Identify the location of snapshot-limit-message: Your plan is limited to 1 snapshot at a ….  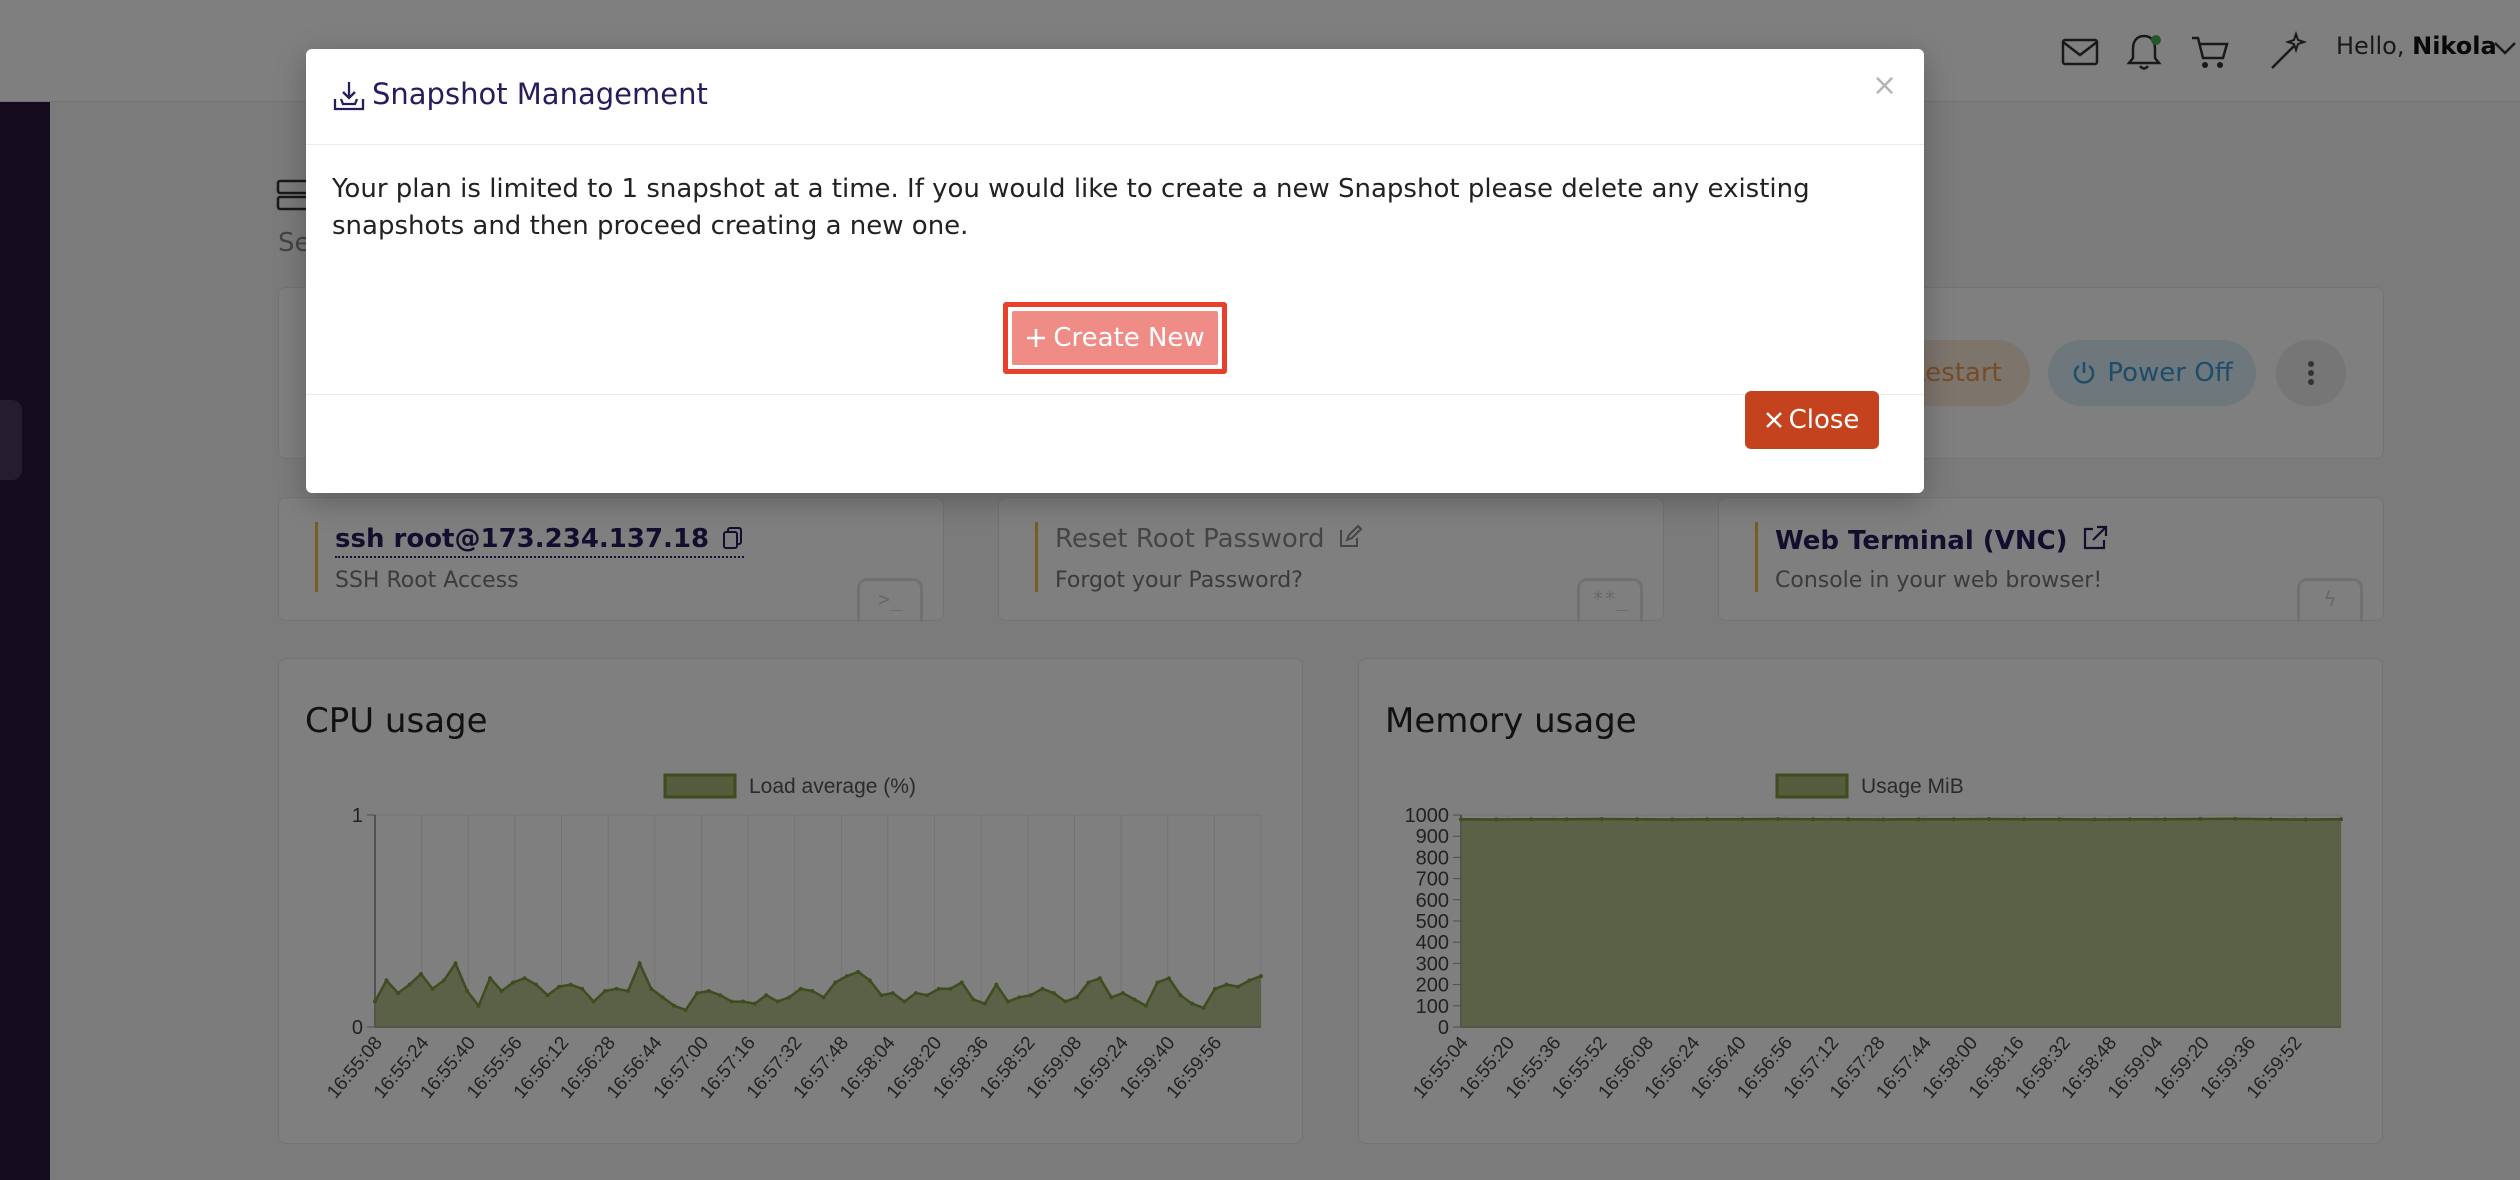
(1071, 207).